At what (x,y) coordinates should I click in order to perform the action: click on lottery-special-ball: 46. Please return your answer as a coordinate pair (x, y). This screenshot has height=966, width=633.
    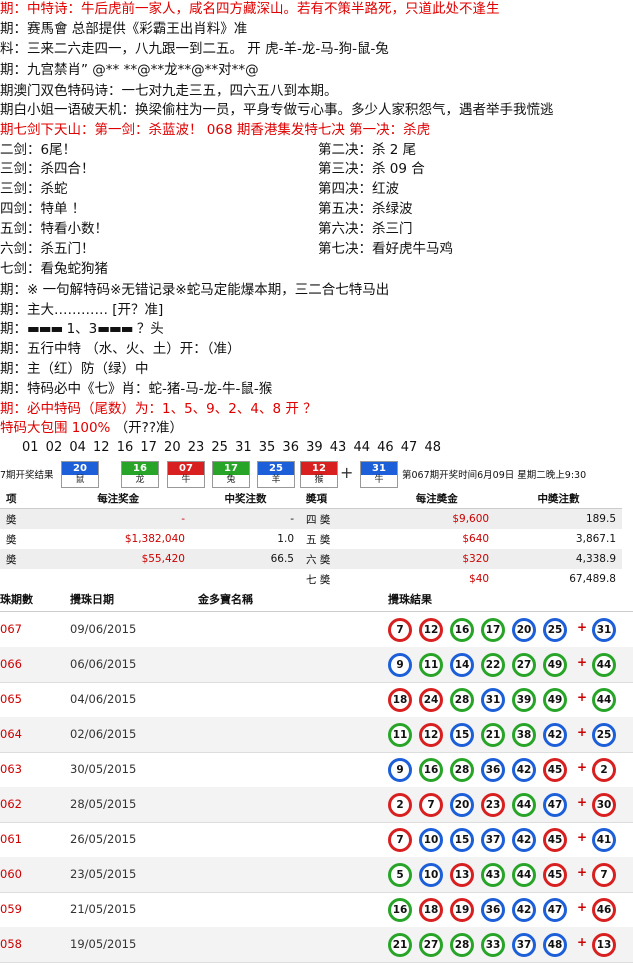
    Looking at the image, I should click on (604, 910).